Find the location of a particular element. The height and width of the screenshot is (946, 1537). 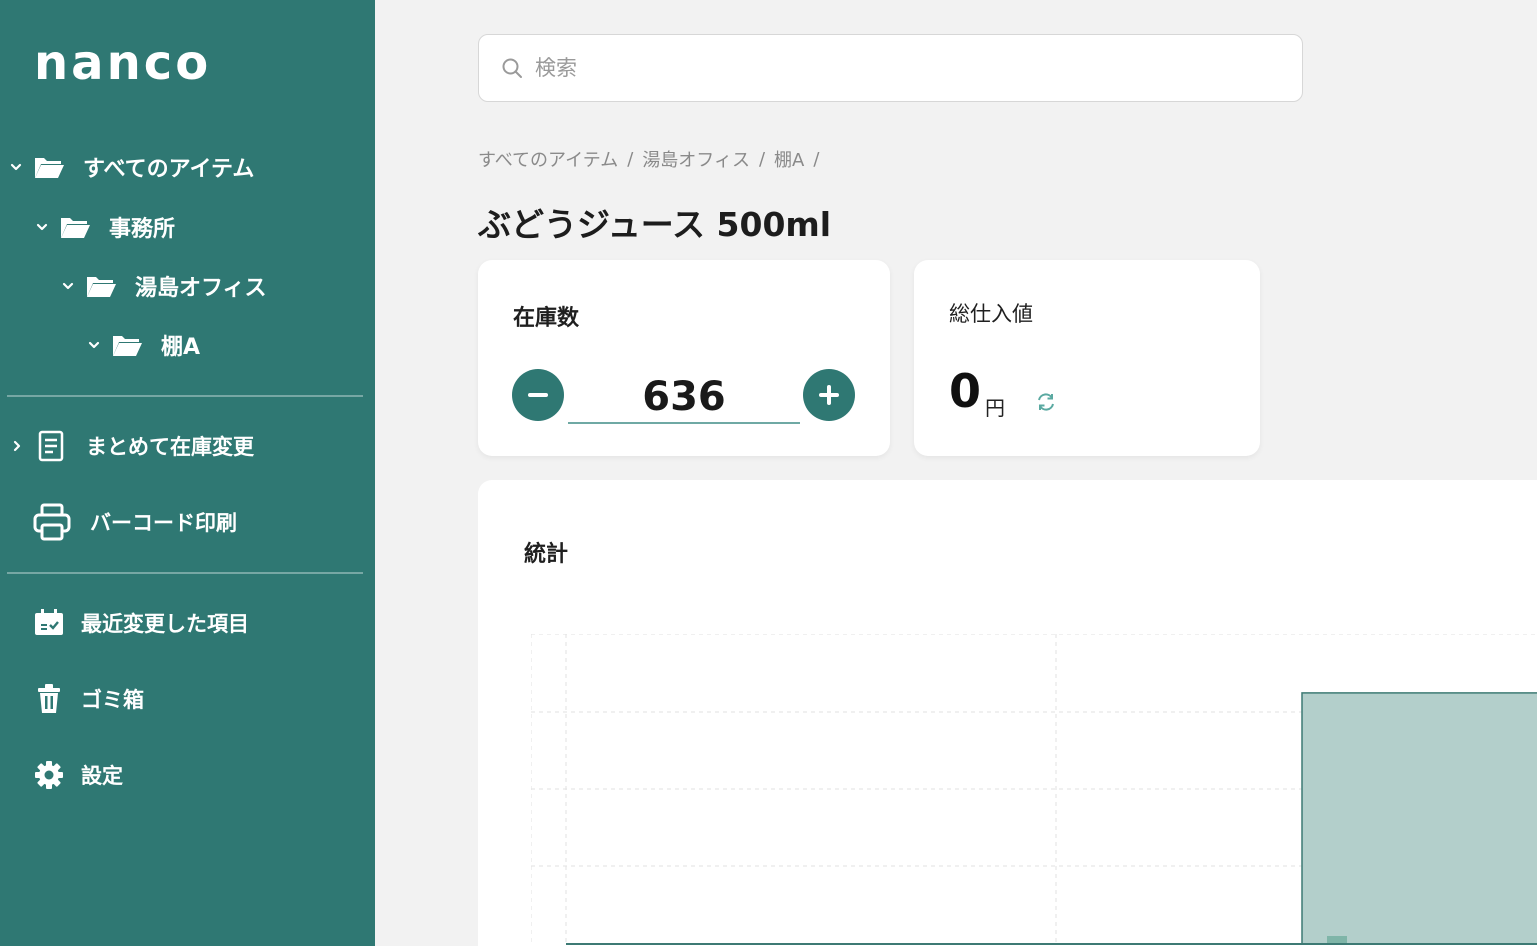

nav-label: ゴミ箱 is located at coordinates (112, 700).